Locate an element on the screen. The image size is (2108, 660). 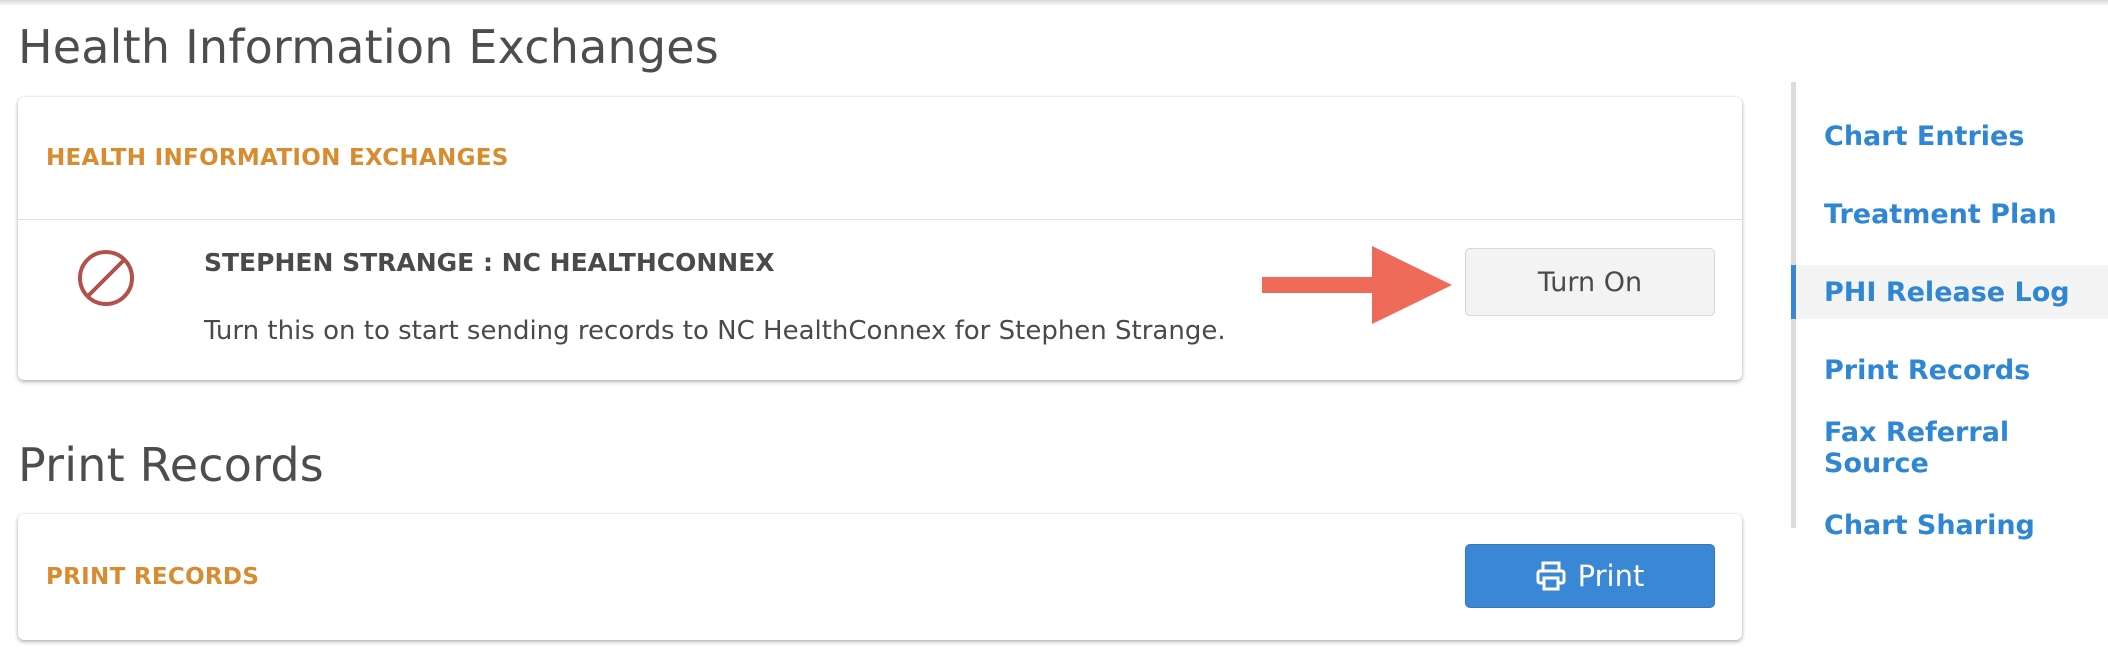
hie-card-label: HEALTH INFORMATION EXCHANGES is located at coordinates (277, 158).